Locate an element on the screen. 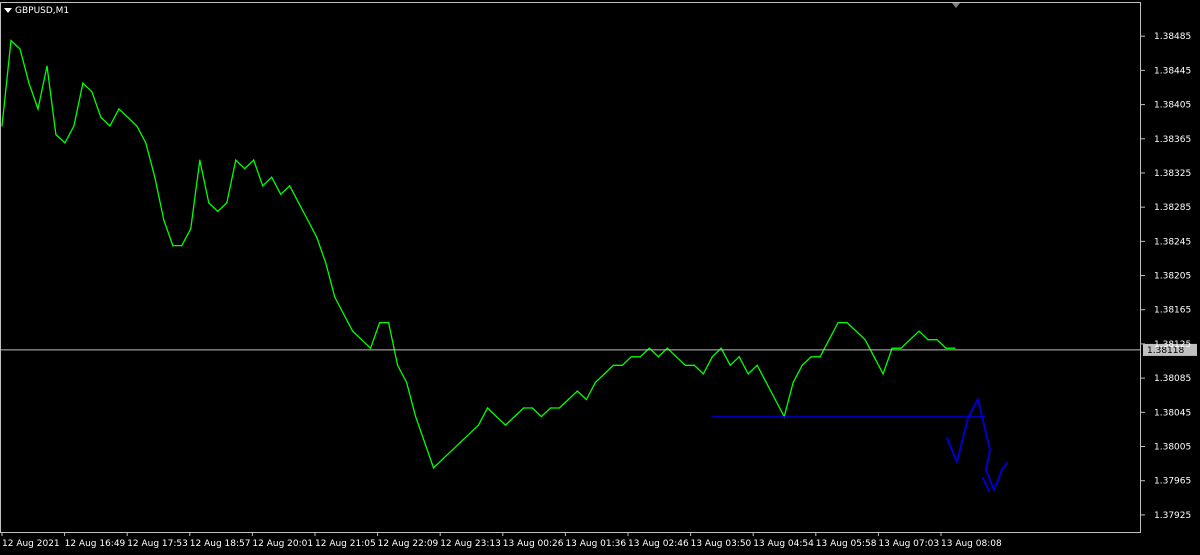 The image size is (1200, 555). time-tick-label: 13 Aug 08:08 is located at coordinates (971, 544).